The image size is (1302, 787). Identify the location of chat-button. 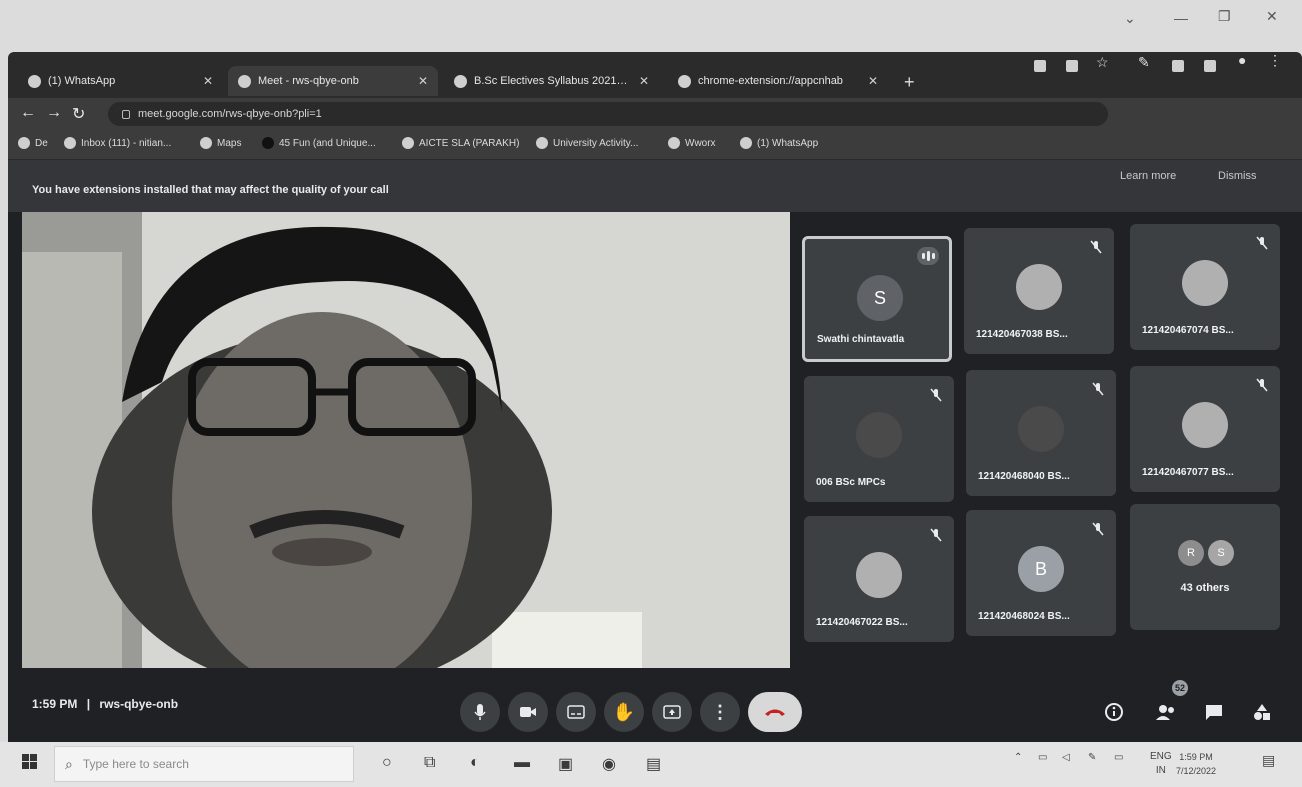
(1214, 712).